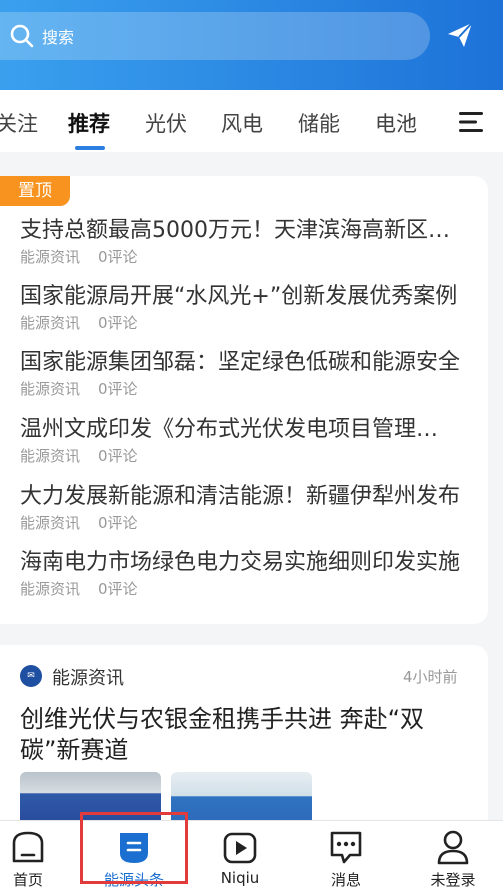 The width and height of the screenshot is (503, 890). What do you see at coordinates (88, 678) in the screenshot?
I see `article-source: 能源资讯` at bounding box center [88, 678].